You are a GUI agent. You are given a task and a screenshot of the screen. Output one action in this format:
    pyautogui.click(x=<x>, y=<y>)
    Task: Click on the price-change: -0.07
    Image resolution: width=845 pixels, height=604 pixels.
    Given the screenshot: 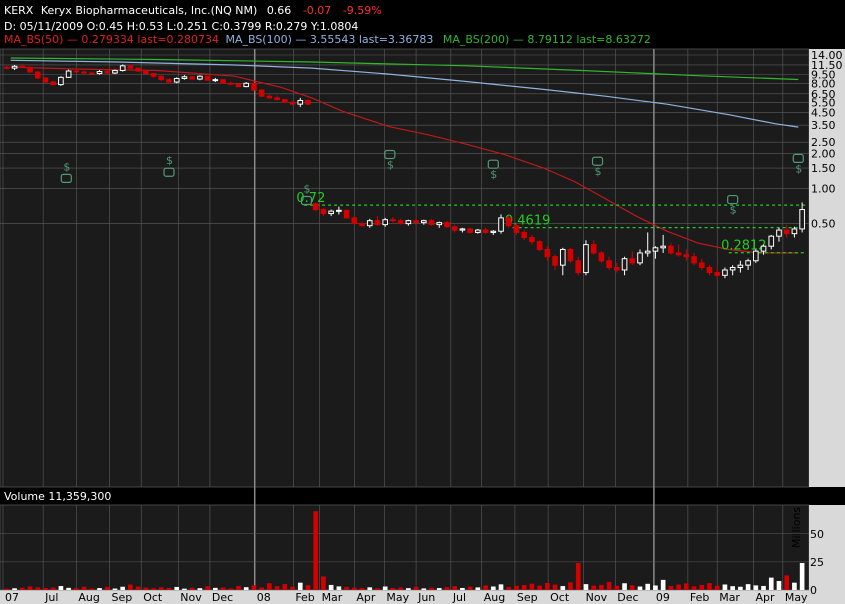 What is the action you would take?
    pyautogui.click(x=317, y=10)
    